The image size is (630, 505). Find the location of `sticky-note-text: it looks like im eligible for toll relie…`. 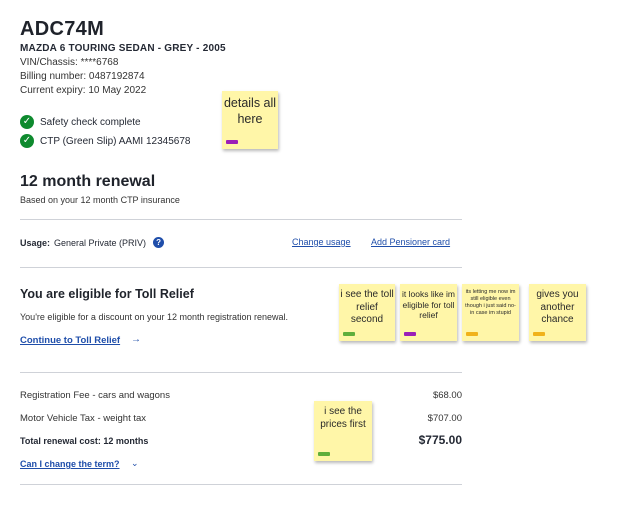

sticky-note-text: it looks like im eligible for toll relie… is located at coordinates (428, 305).